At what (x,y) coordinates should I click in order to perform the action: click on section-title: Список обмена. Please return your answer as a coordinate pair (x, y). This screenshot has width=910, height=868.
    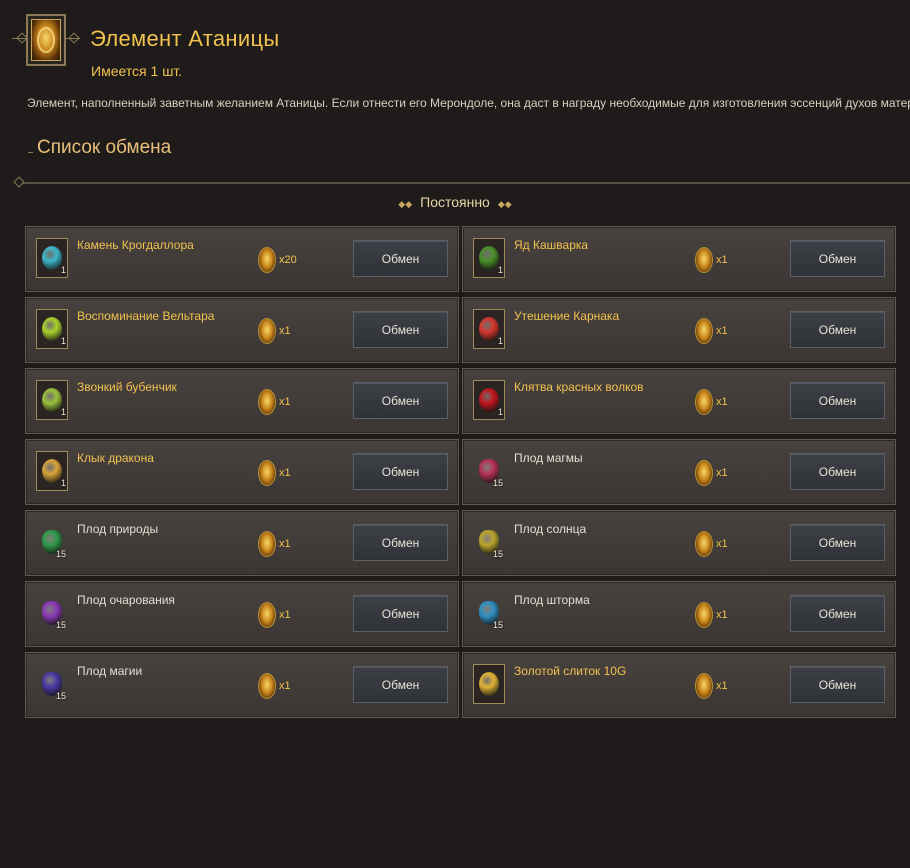
    Looking at the image, I should click on (104, 147).